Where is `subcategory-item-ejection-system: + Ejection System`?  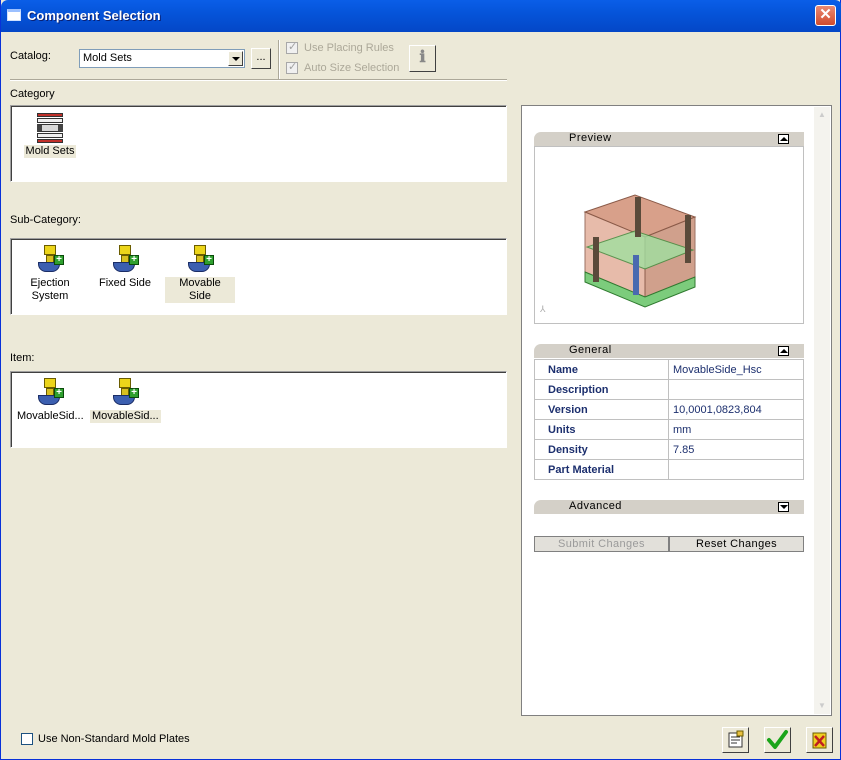
subcategory-item-ejection-system: + Ejection System is located at coordinates (50, 273).